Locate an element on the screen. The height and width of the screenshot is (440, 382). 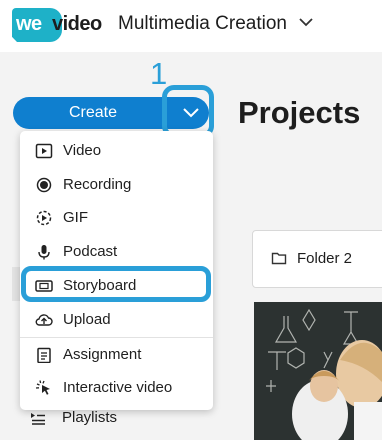
cloud-upload-icon is located at coordinates (44, 320).